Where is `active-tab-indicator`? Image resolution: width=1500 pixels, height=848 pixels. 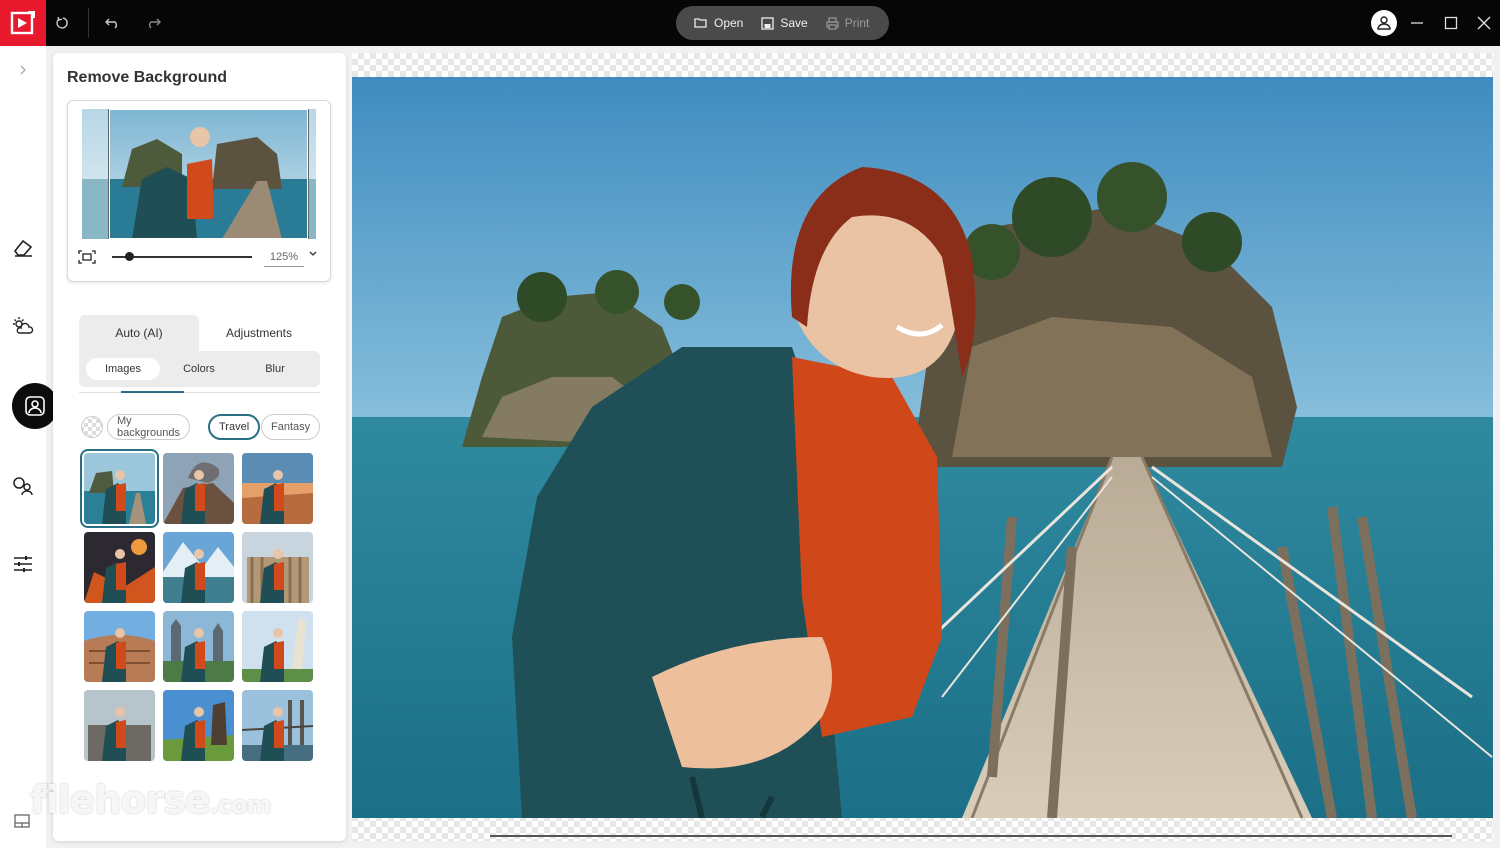 active-tab-indicator is located at coordinates (152, 392).